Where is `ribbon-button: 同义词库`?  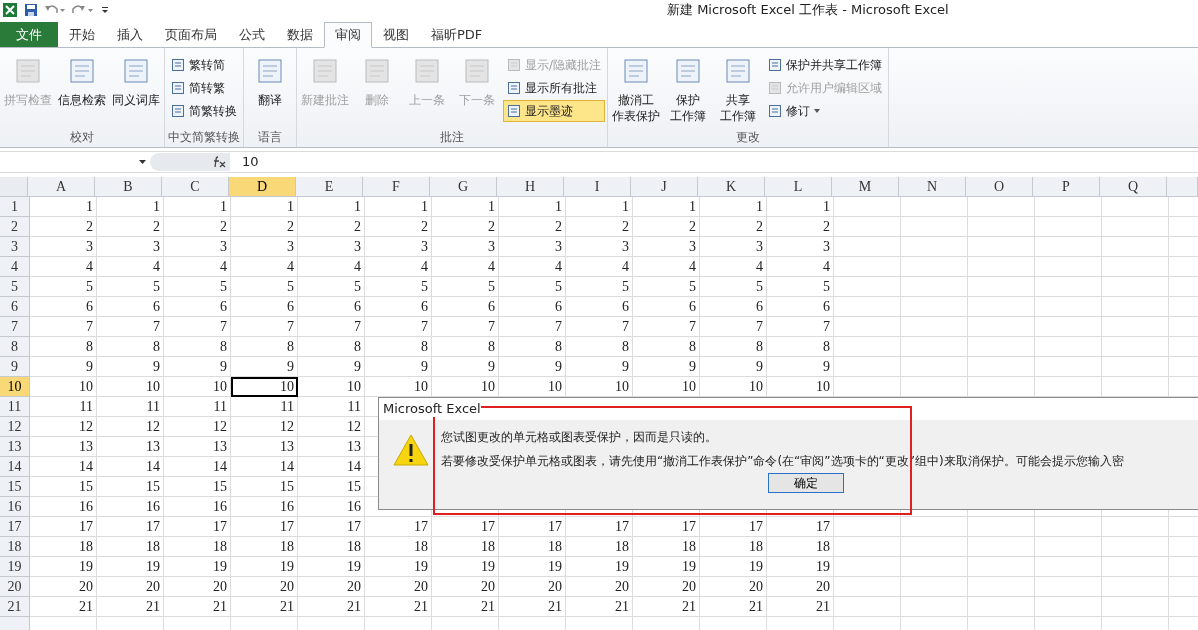 ribbon-button: 同义词库 is located at coordinates (136, 81).